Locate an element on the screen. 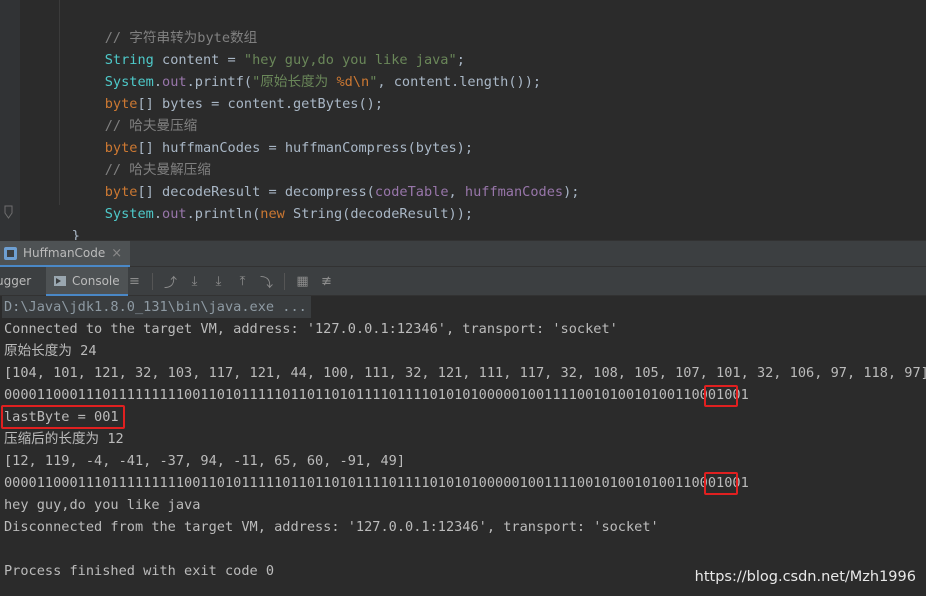 The height and width of the screenshot is (596, 926). code-token: , content.length()); is located at coordinates (459, 82).